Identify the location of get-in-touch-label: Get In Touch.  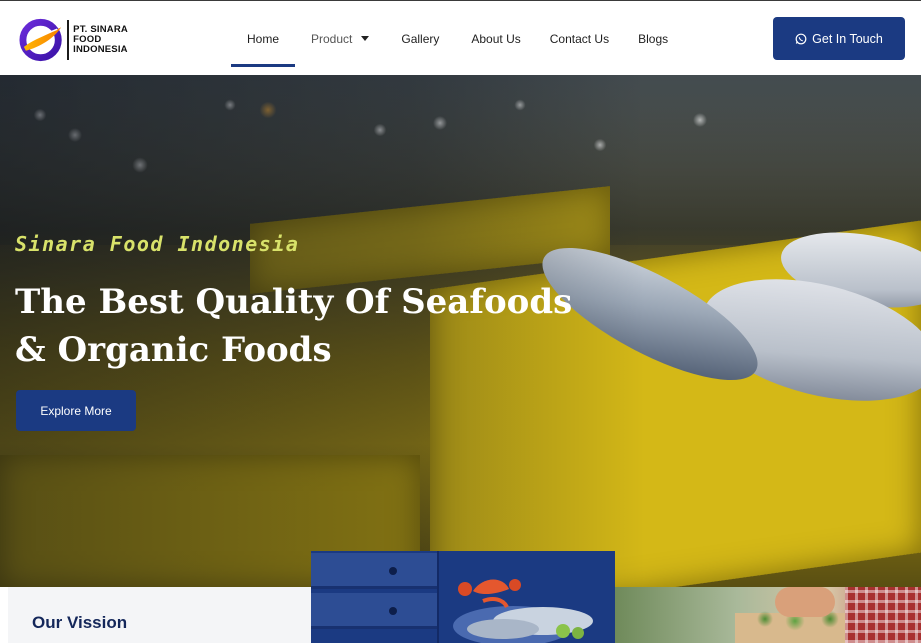
(847, 38).